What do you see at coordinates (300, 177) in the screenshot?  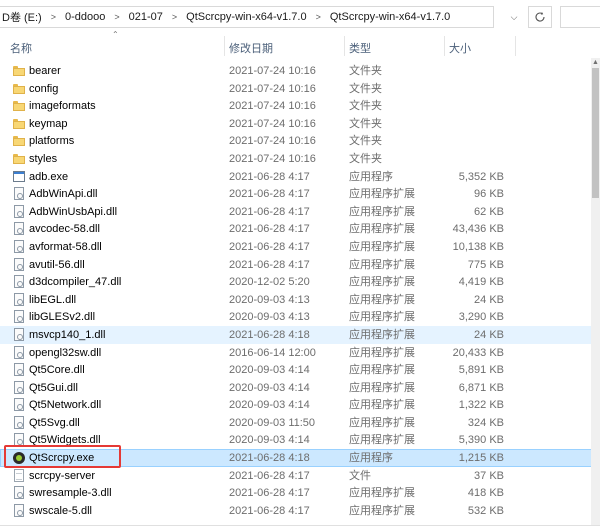 I see `file-row: adb.exe 2021-06-28 4:17 应用程序 5,352 KB` at bounding box center [300, 177].